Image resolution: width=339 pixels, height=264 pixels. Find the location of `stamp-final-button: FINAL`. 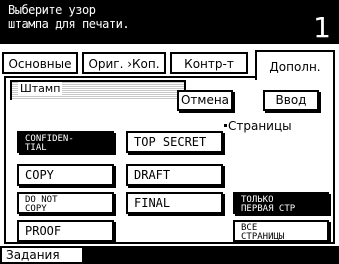

stamp-final-button: FINAL is located at coordinates (174, 203).